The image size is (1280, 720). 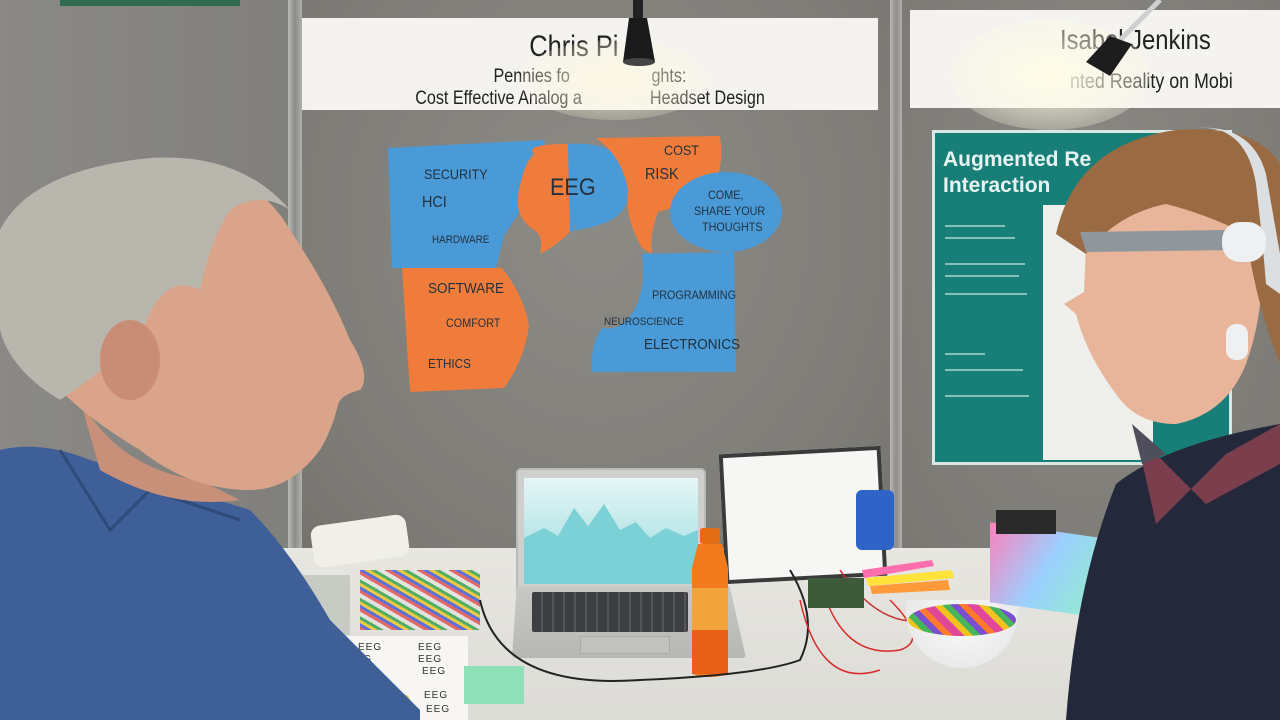 I want to click on map-label-hci: HCI, so click(x=434, y=202).